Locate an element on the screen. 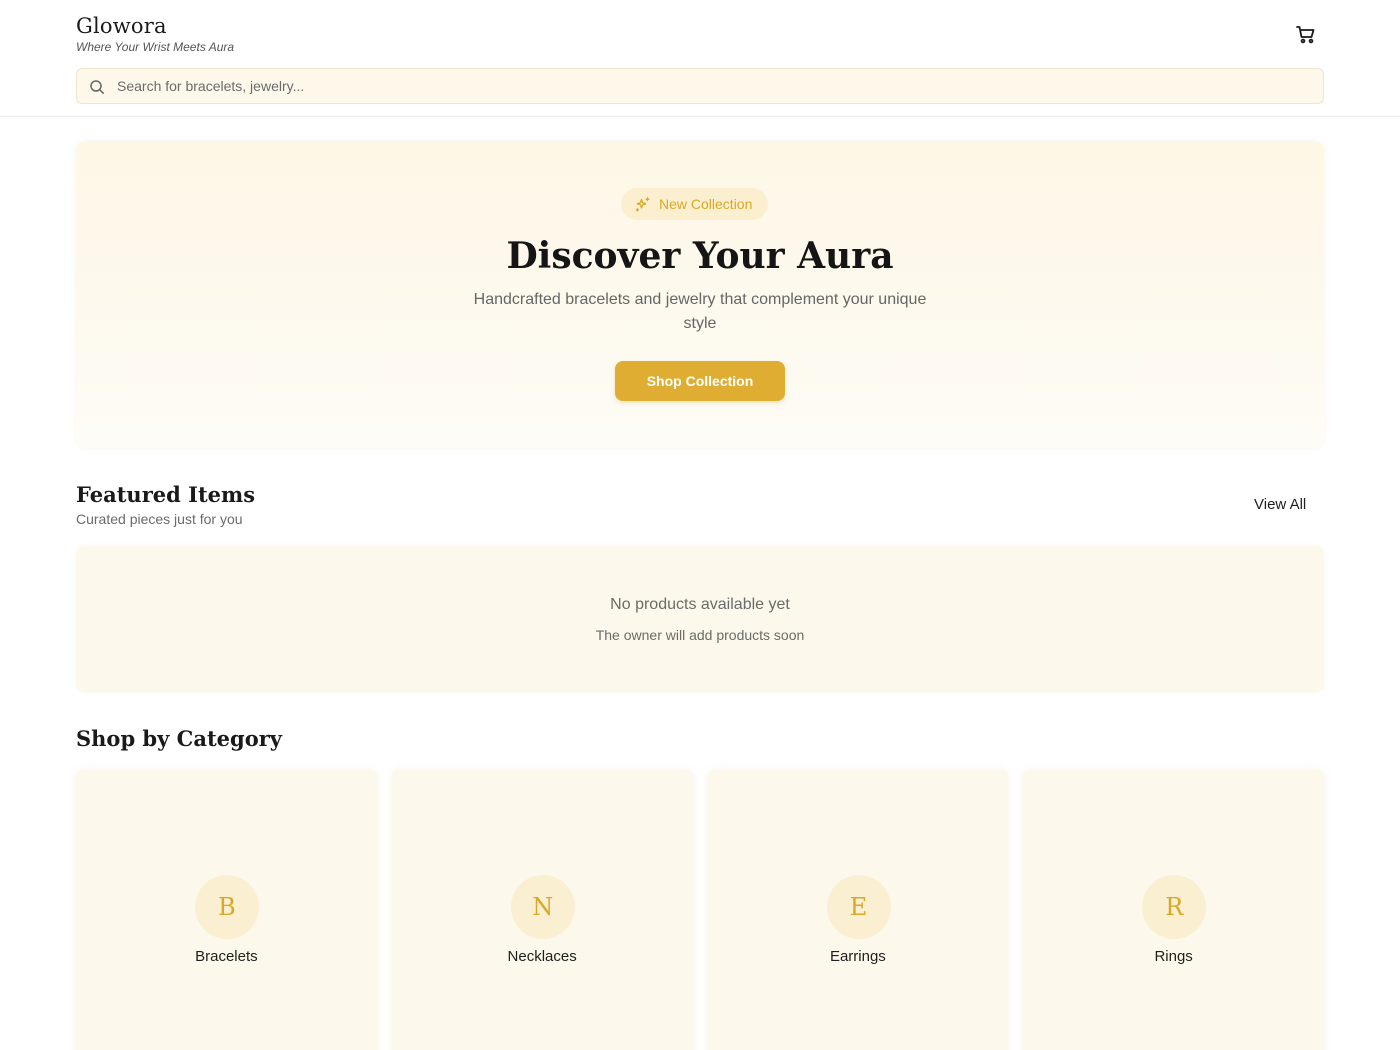 The width and height of the screenshot is (1400, 1050). hero-title: Discover Your Aura is located at coordinates (700, 256).